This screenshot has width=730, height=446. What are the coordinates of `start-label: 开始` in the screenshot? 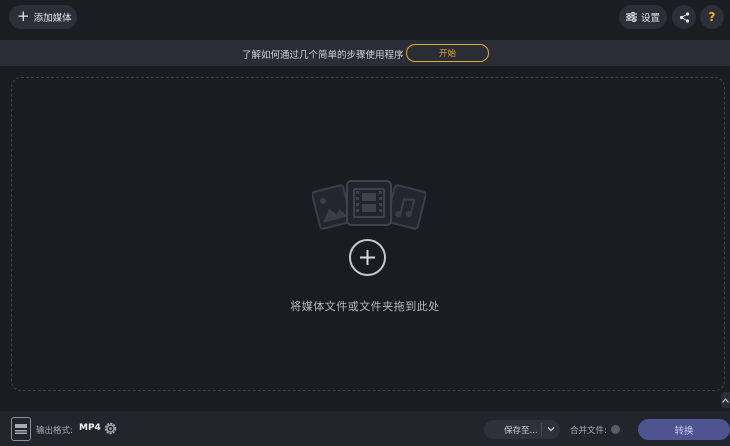 It's located at (447, 54).